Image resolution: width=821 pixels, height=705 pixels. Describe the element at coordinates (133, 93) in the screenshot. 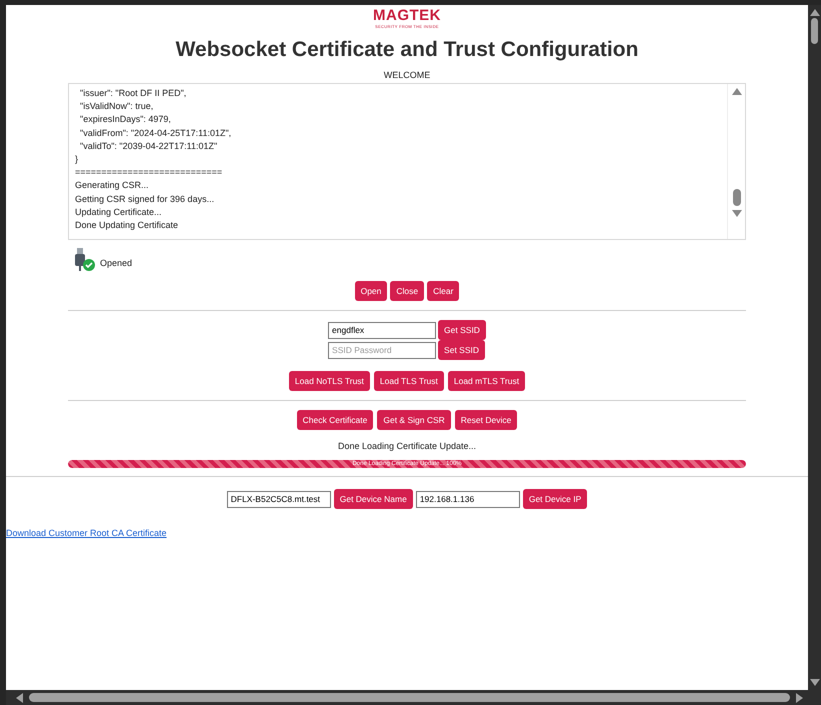

I see `log-line: "issuer": "Root DF II PED",` at that location.